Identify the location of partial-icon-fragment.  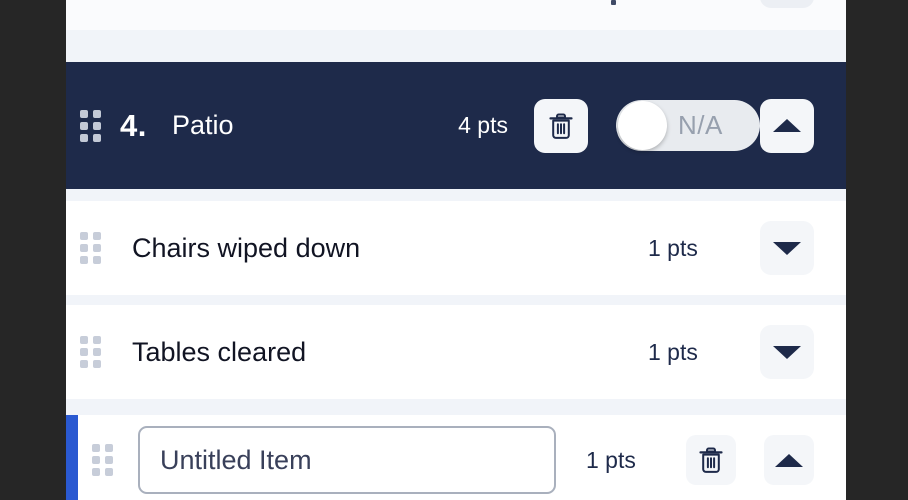
(613, 2).